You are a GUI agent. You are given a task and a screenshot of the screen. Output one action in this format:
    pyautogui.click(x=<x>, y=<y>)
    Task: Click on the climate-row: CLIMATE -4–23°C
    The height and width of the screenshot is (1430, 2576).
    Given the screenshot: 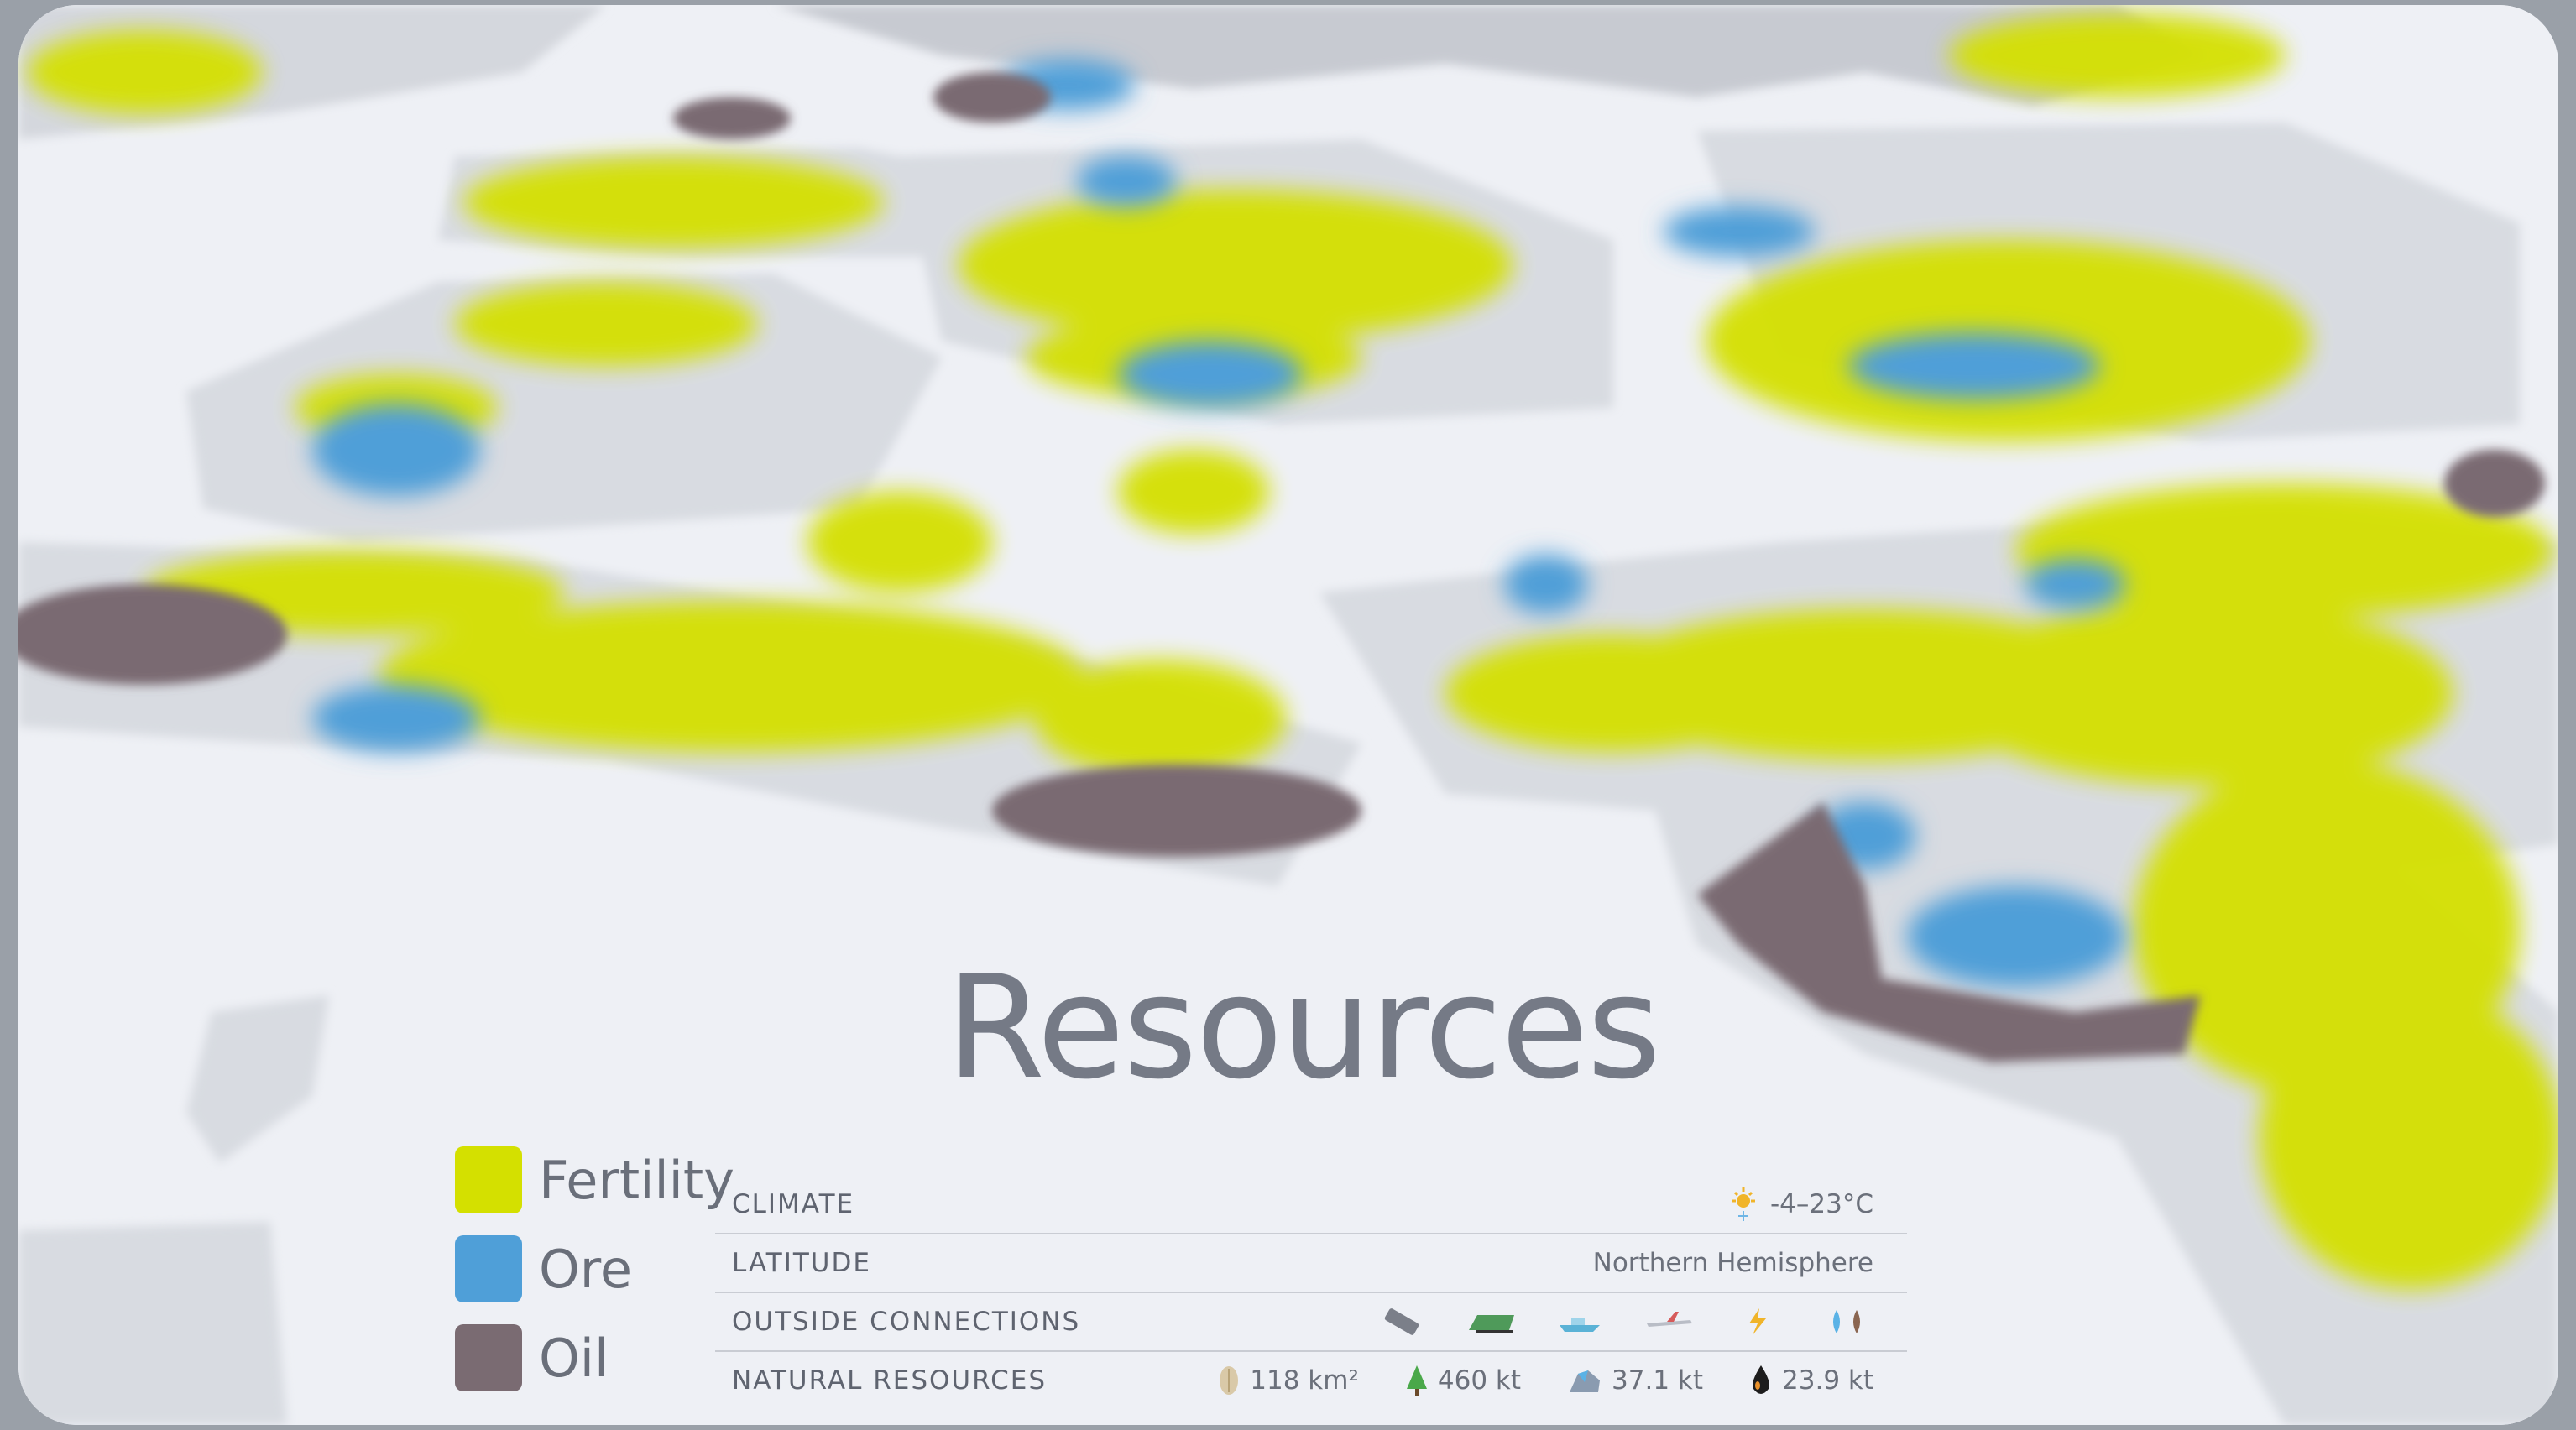 What is the action you would take?
    pyautogui.click(x=1311, y=1205)
    